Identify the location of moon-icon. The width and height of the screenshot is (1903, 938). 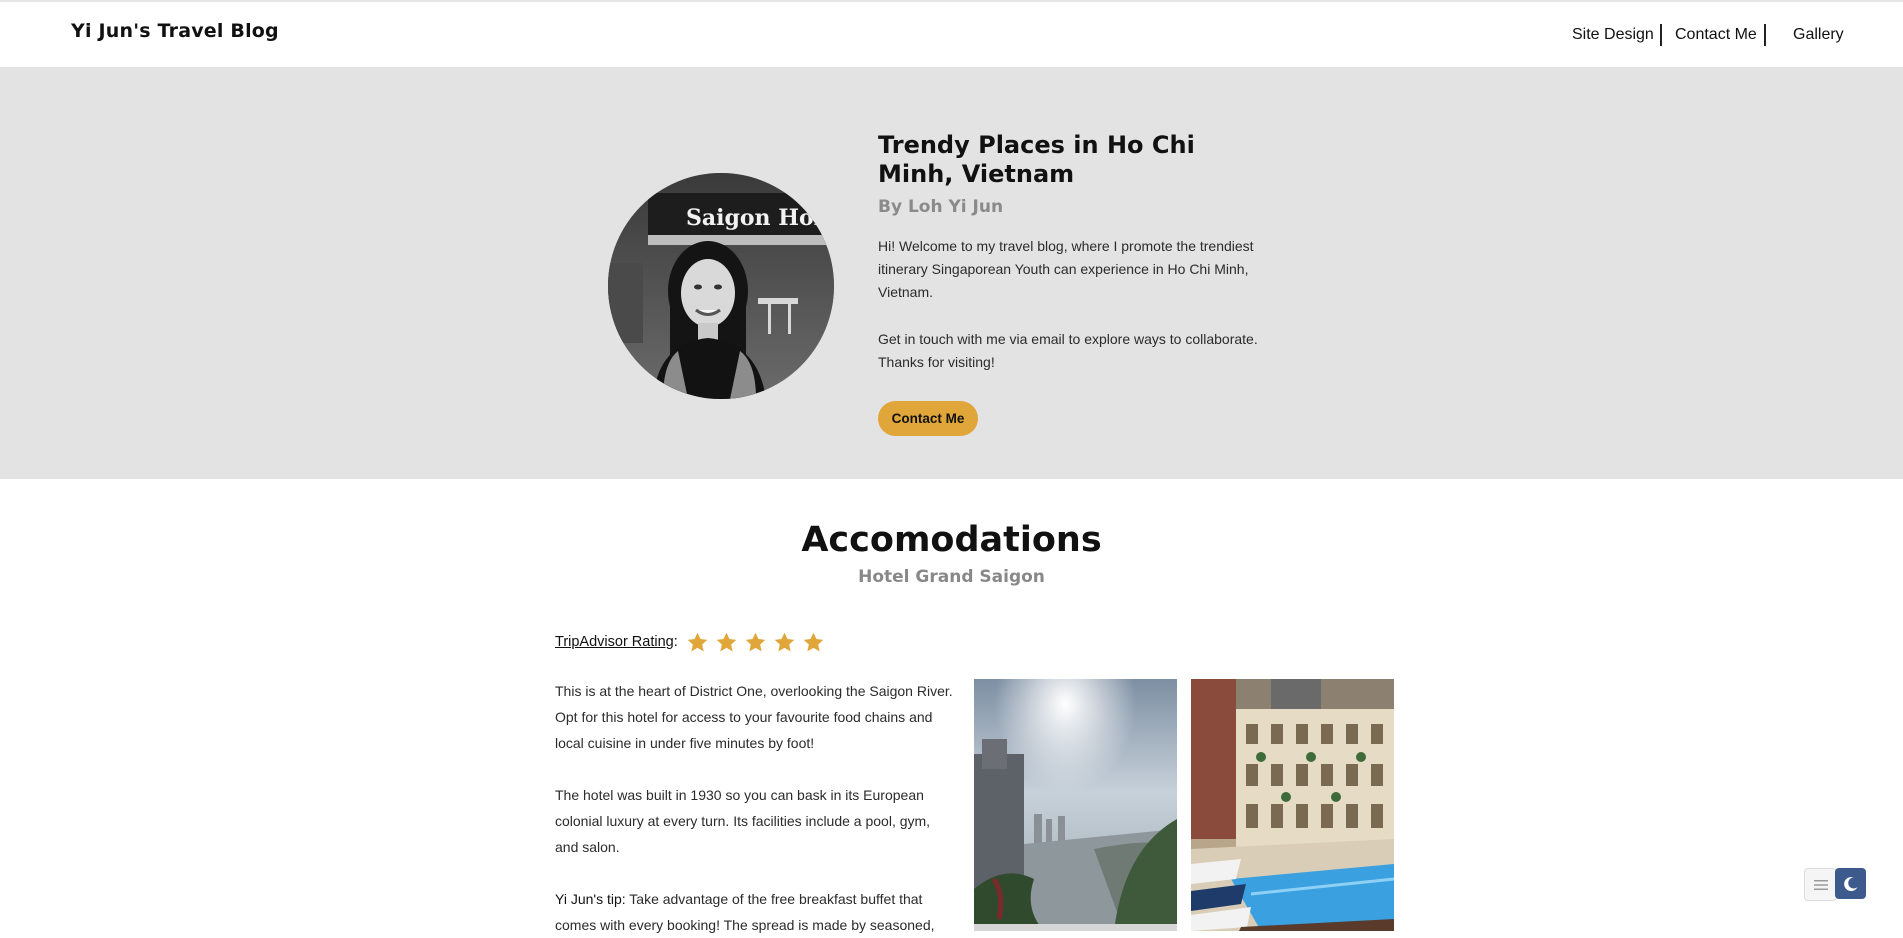
(1850, 883).